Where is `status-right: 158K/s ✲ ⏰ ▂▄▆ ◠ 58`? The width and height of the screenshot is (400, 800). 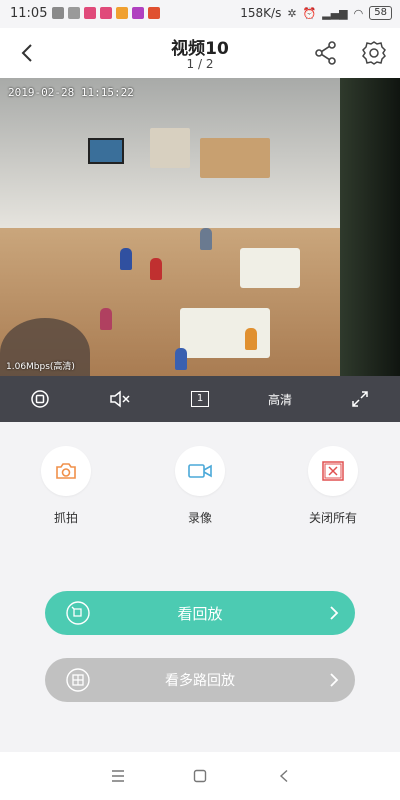
status-right: 158K/s ✲ ⏰ ▂▄▆ ◠ 58 is located at coordinates (316, 13).